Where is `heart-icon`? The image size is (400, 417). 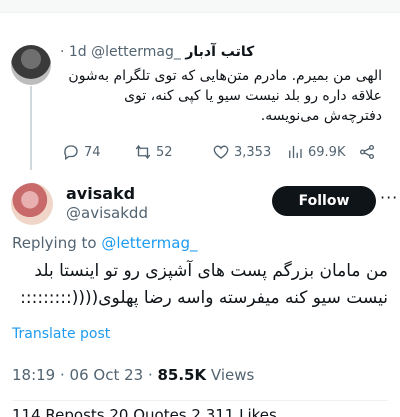
heart-icon is located at coordinates (221, 152).